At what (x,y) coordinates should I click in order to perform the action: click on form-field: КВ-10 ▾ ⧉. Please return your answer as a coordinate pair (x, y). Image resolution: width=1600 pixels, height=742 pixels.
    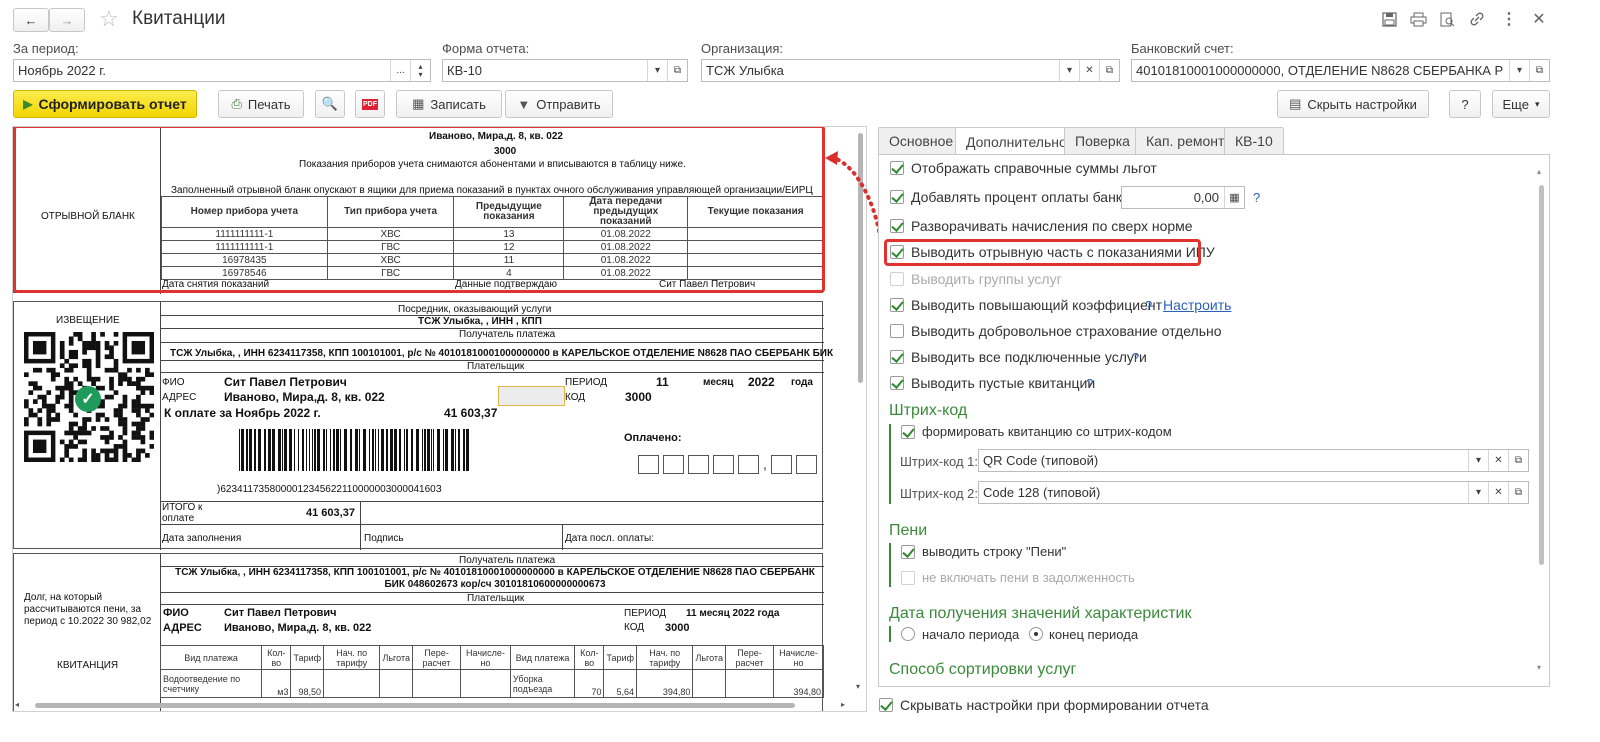
    Looking at the image, I should click on (565, 70).